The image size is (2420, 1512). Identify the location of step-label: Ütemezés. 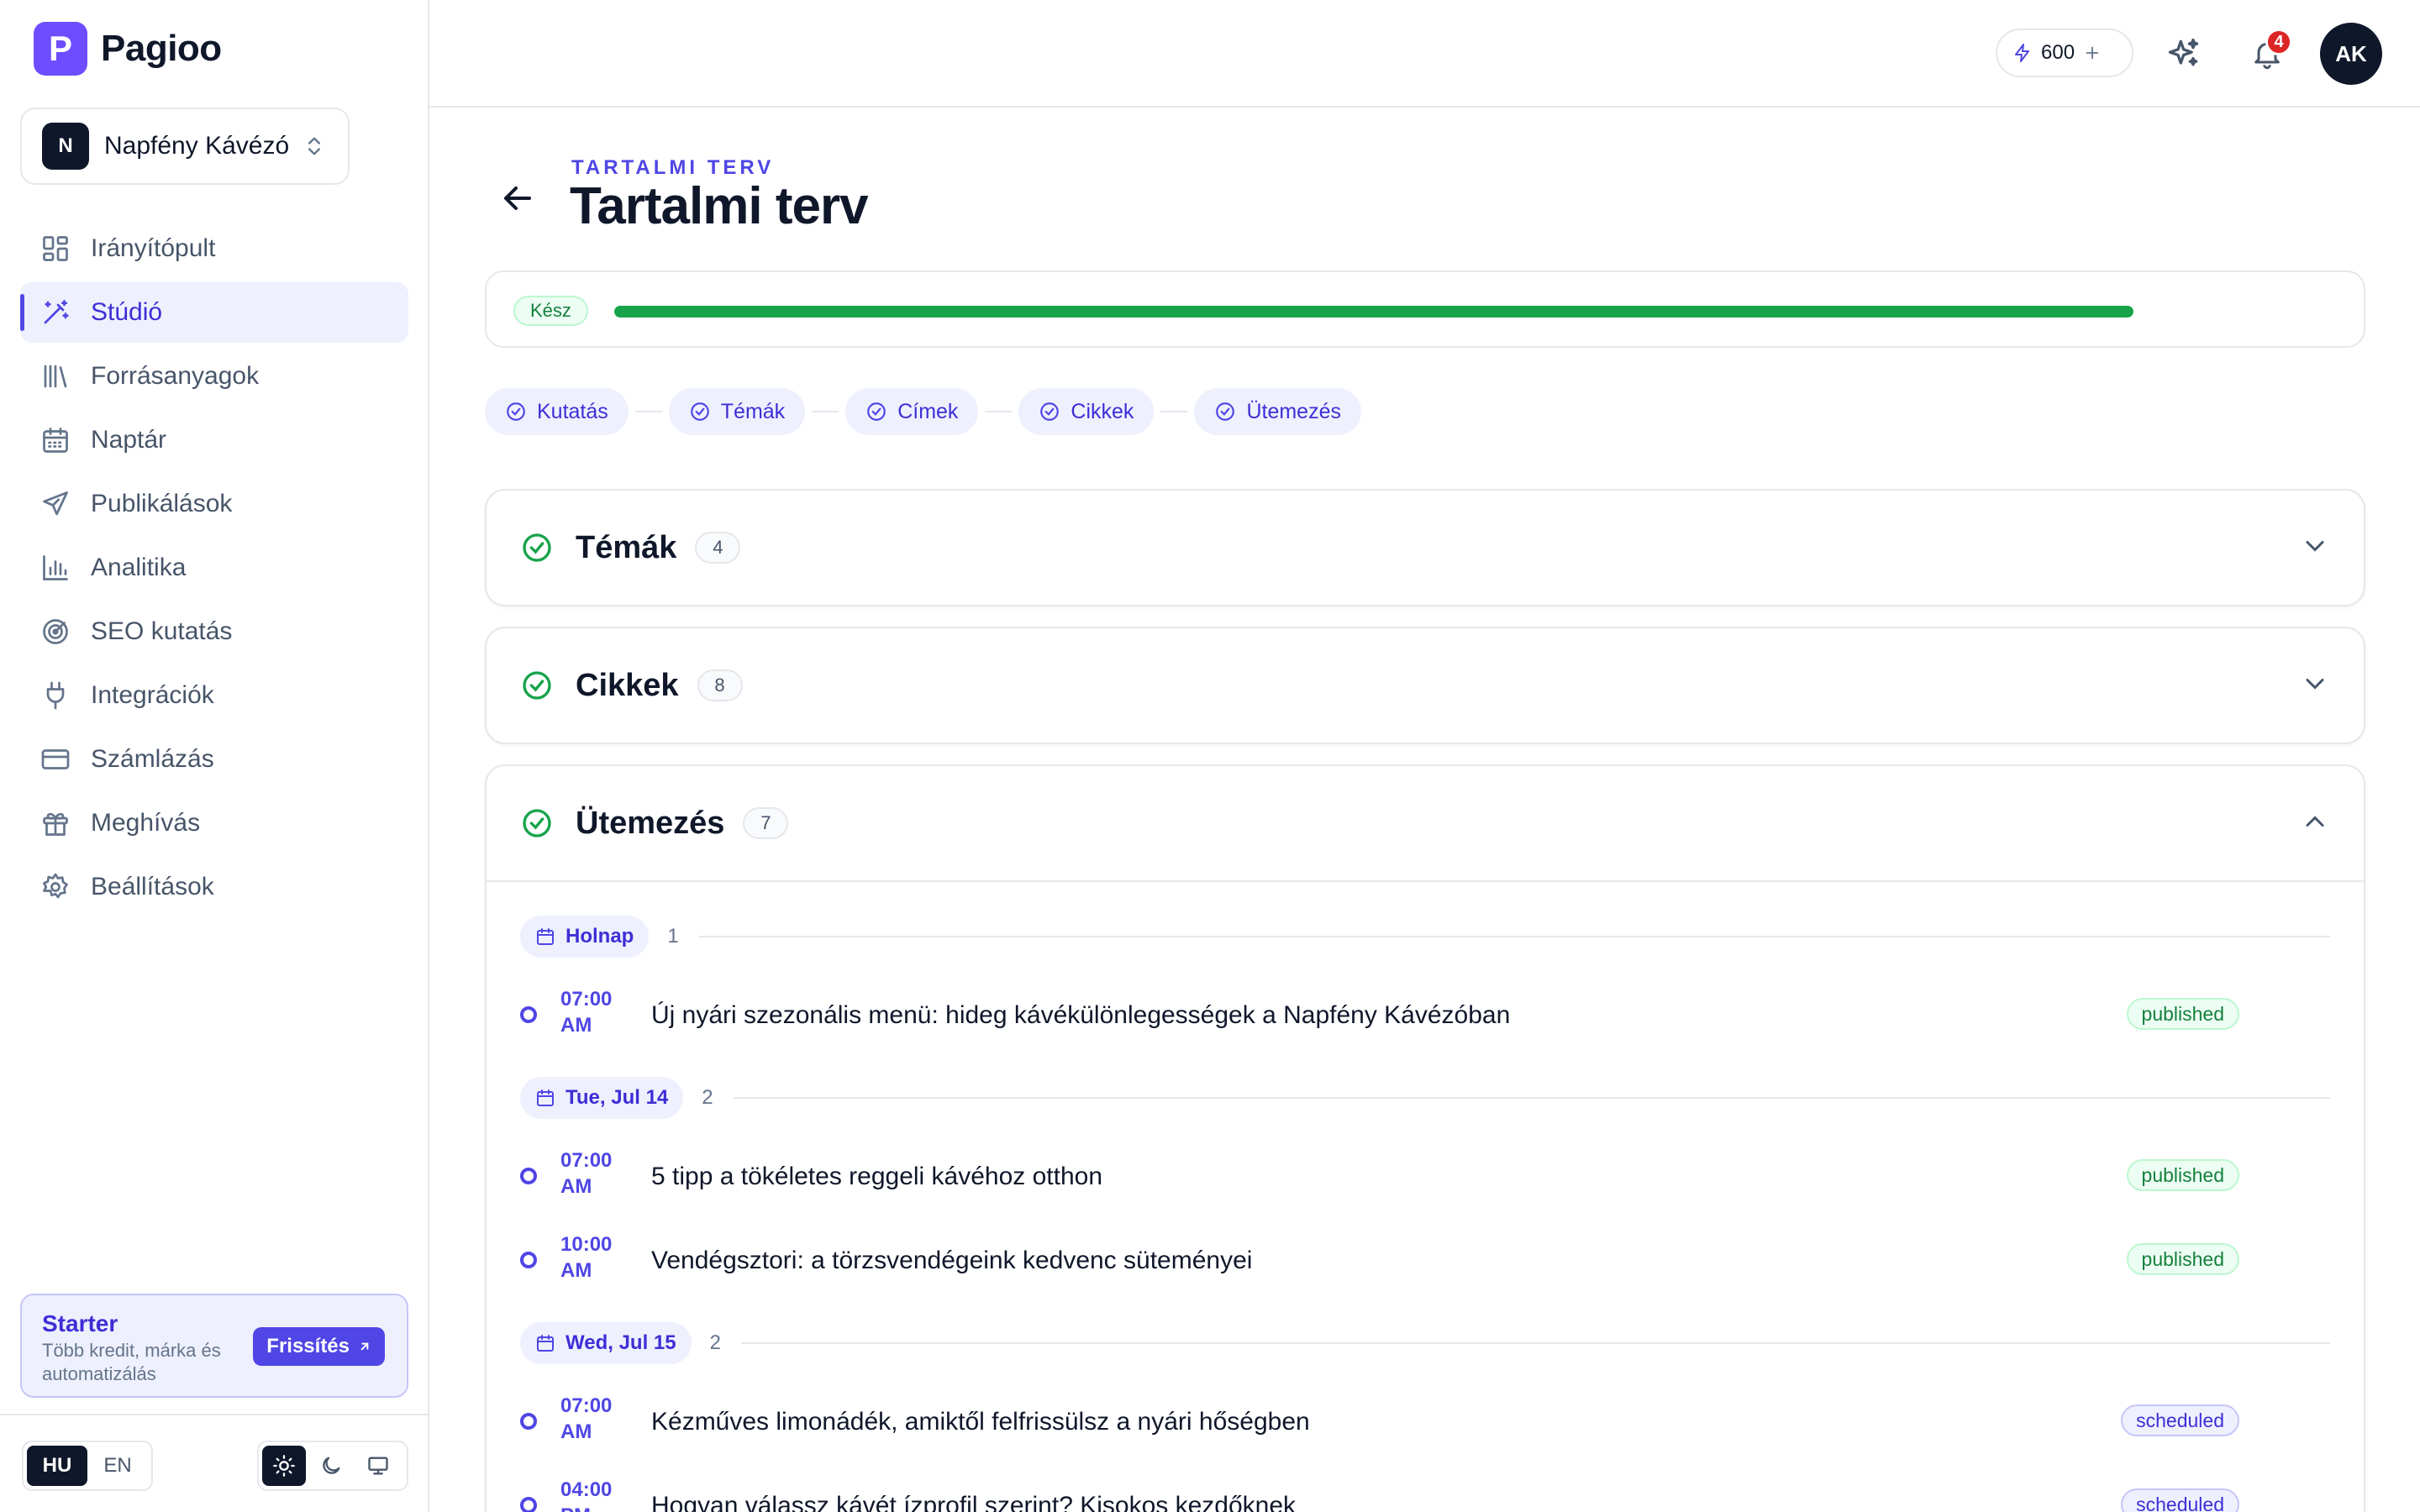
(1293, 411).